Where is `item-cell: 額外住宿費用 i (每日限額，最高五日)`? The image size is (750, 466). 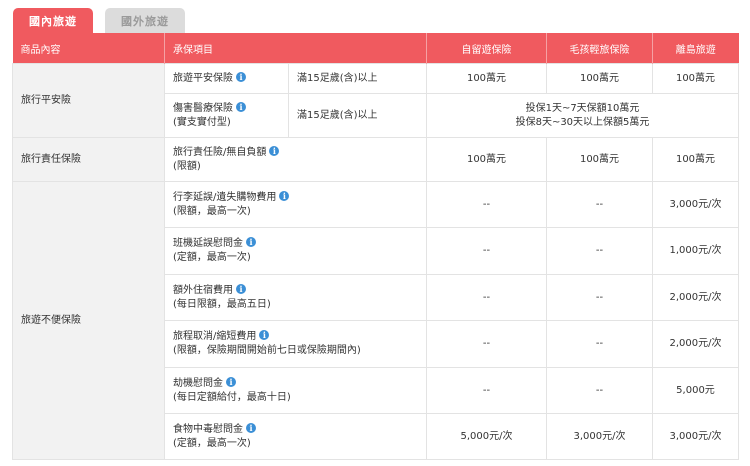
item-cell: 額外住宿費用 i (每日限額，最高五日) is located at coordinates (295, 297).